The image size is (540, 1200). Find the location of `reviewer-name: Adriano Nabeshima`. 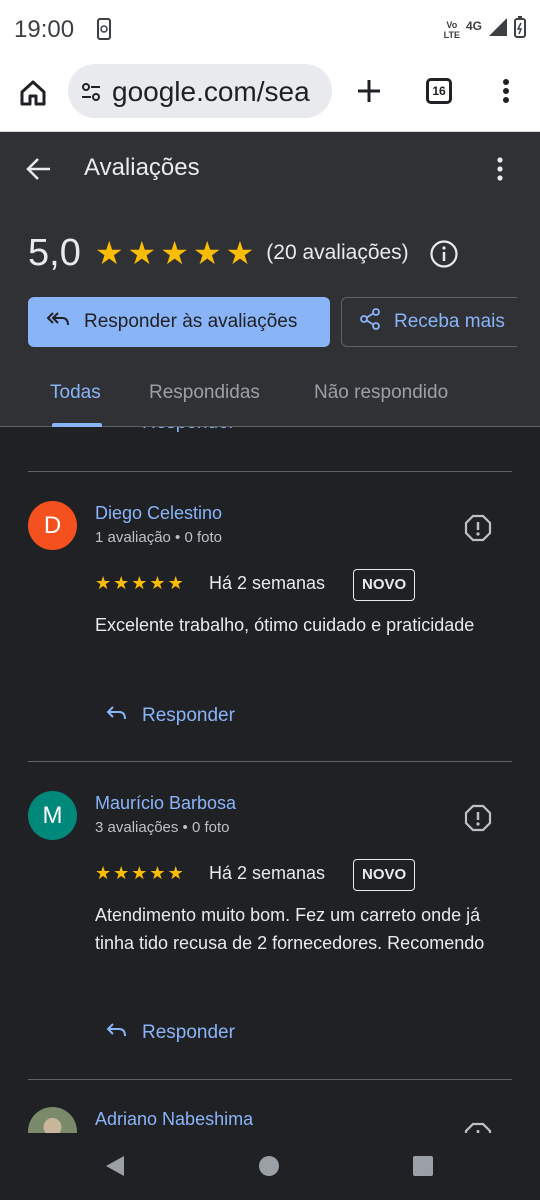

reviewer-name: Adriano Nabeshima is located at coordinates (174, 1119).